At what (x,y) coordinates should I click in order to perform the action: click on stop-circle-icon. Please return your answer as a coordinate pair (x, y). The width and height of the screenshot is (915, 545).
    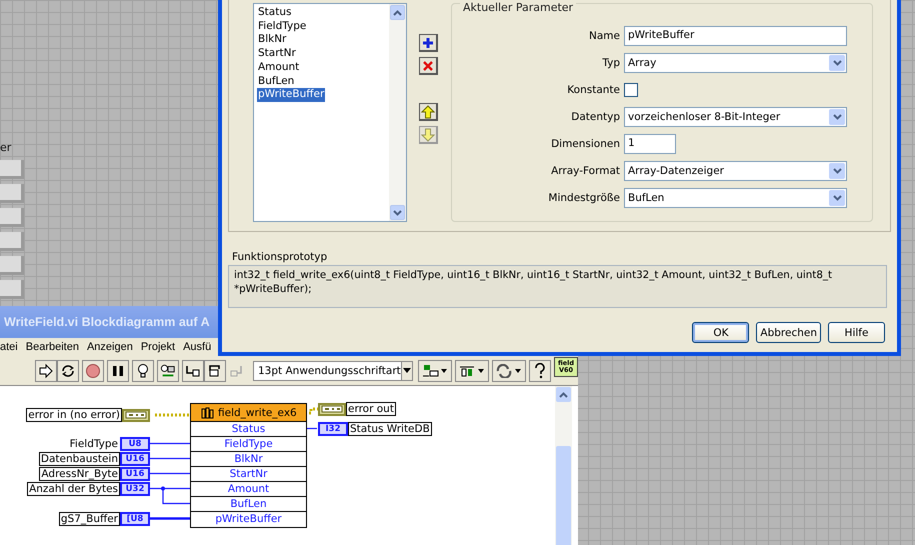
    Looking at the image, I should click on (93, 370).